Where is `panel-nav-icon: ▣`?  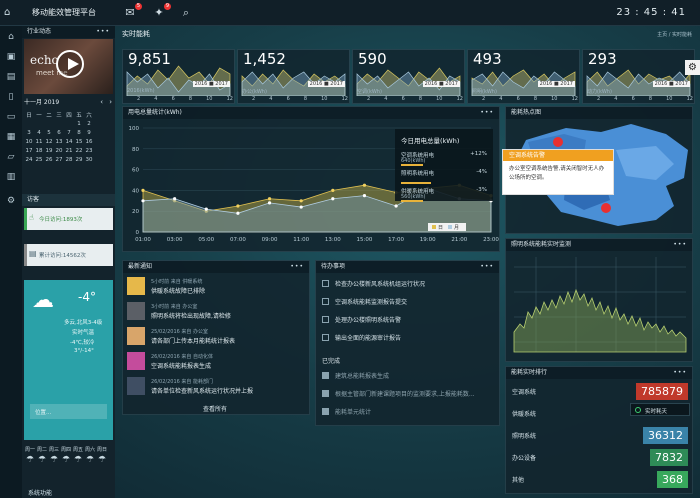
panel-nav-icon: ▣ is located at coordinates (11, 57).